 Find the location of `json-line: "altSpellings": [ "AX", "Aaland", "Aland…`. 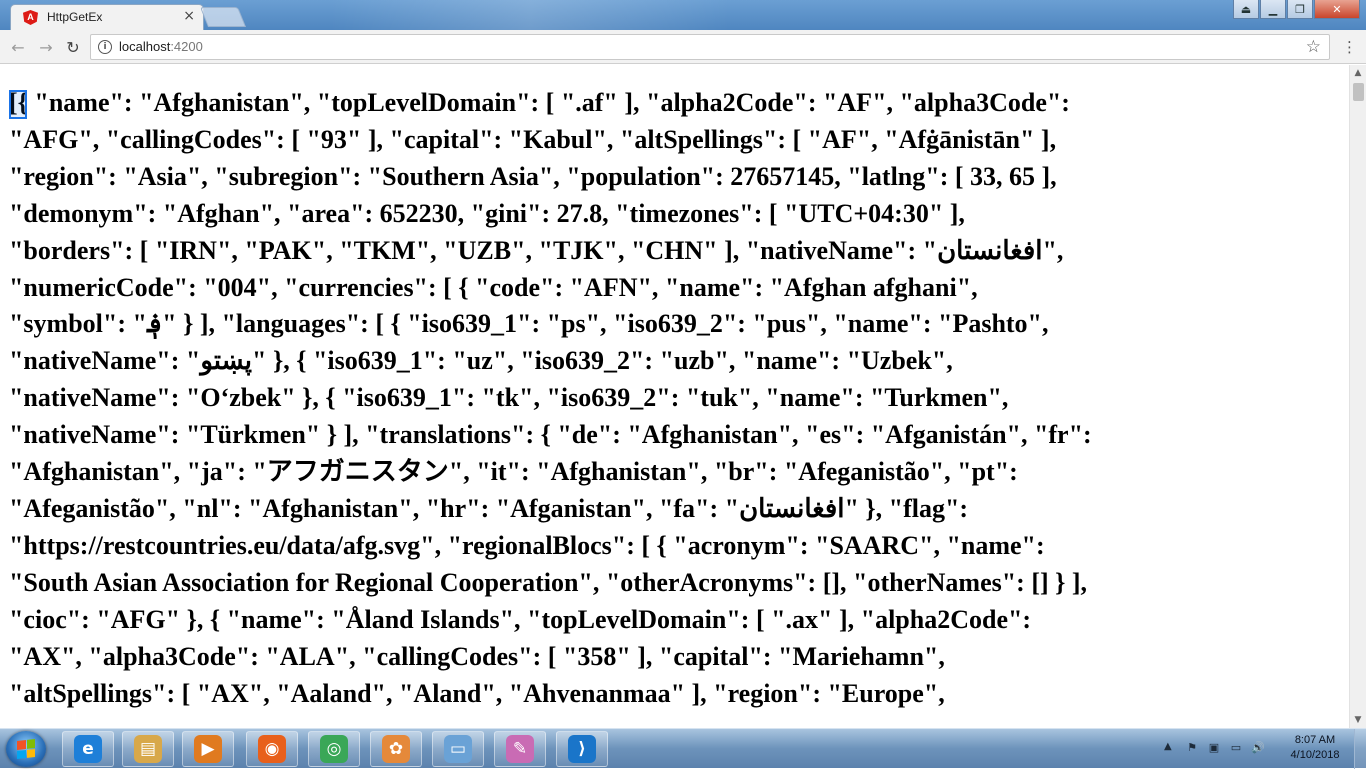

json-line: "altSpellings": [ "AX", "Aaland", "Aland… is located at coordinates (477, 693).